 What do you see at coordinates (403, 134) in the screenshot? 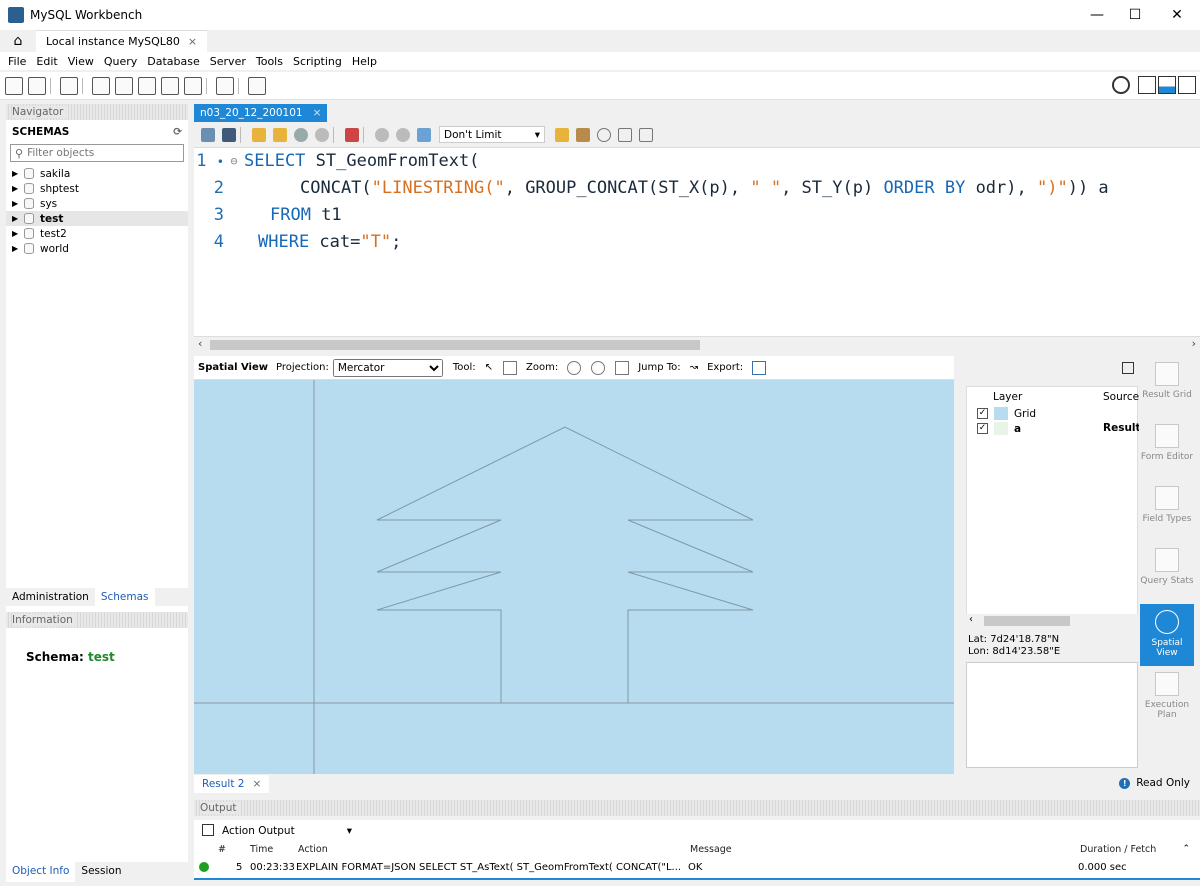
I see `rollback-icon` at bounding box center [403, 134].